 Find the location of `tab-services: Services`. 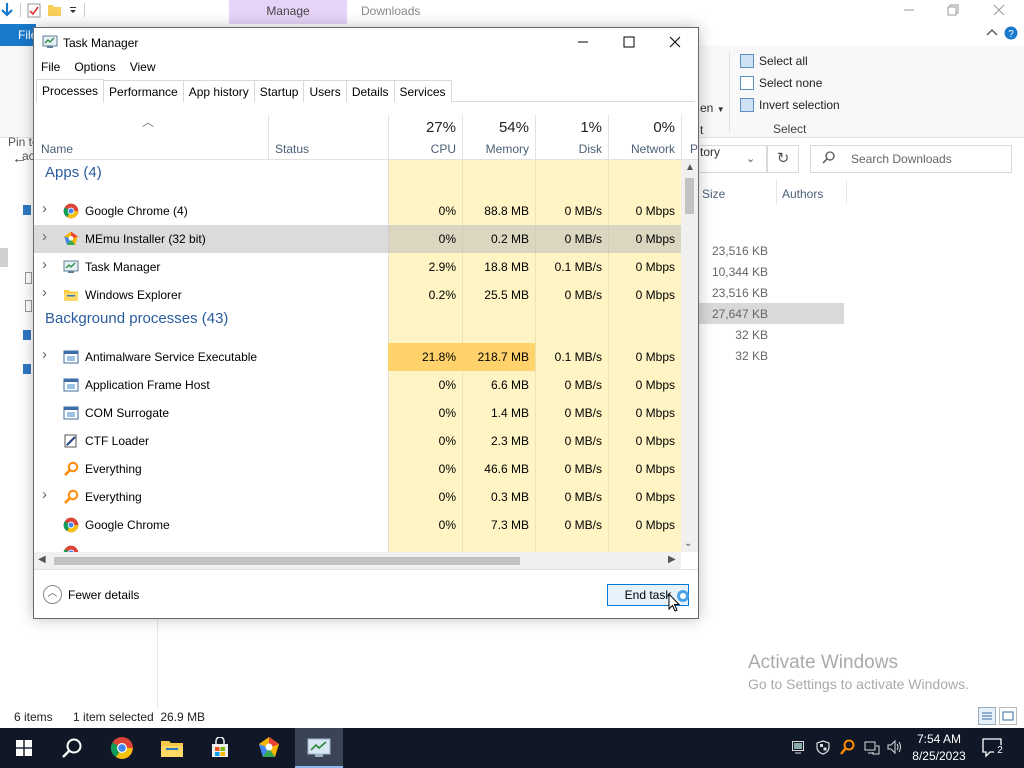

tab-services: Services is located at coordinates (422, 91).